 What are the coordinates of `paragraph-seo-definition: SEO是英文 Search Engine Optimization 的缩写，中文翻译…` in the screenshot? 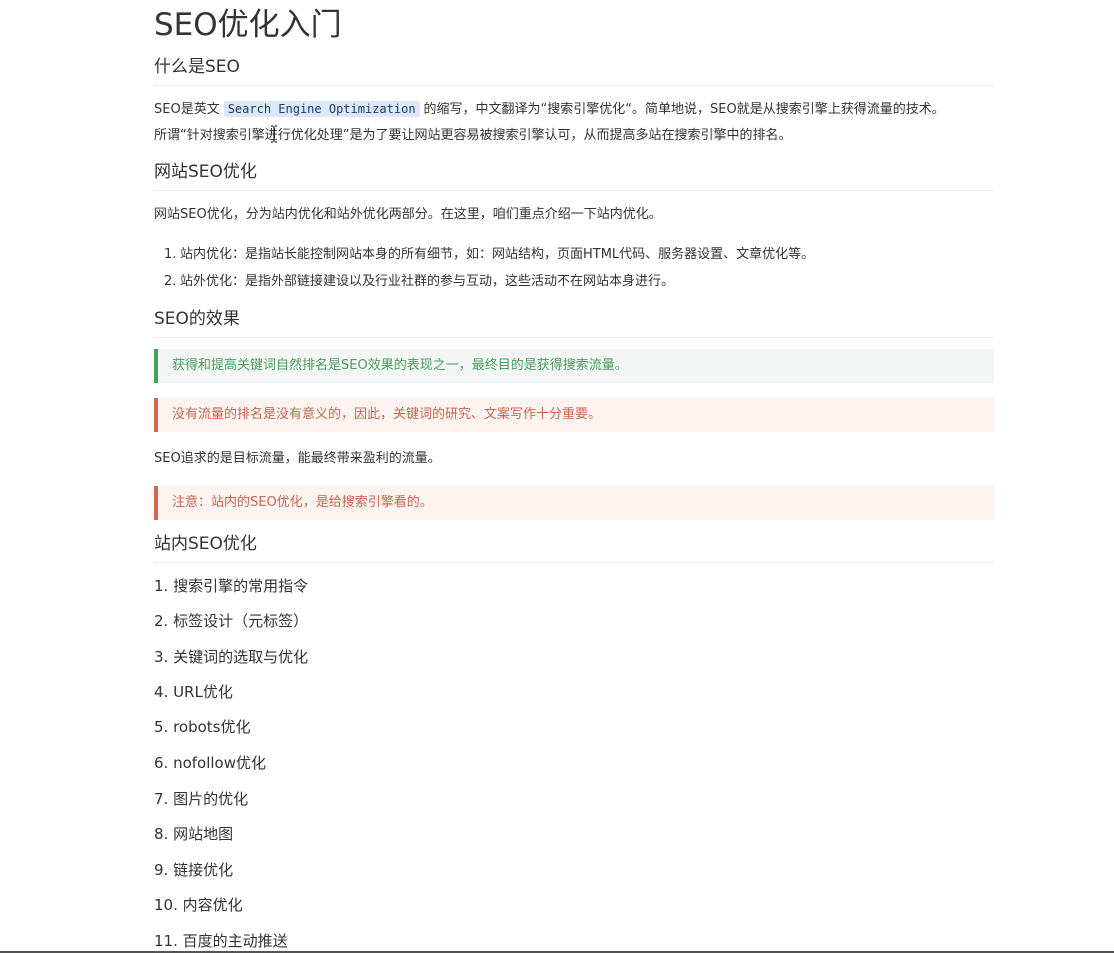 It's located at (574, 109).